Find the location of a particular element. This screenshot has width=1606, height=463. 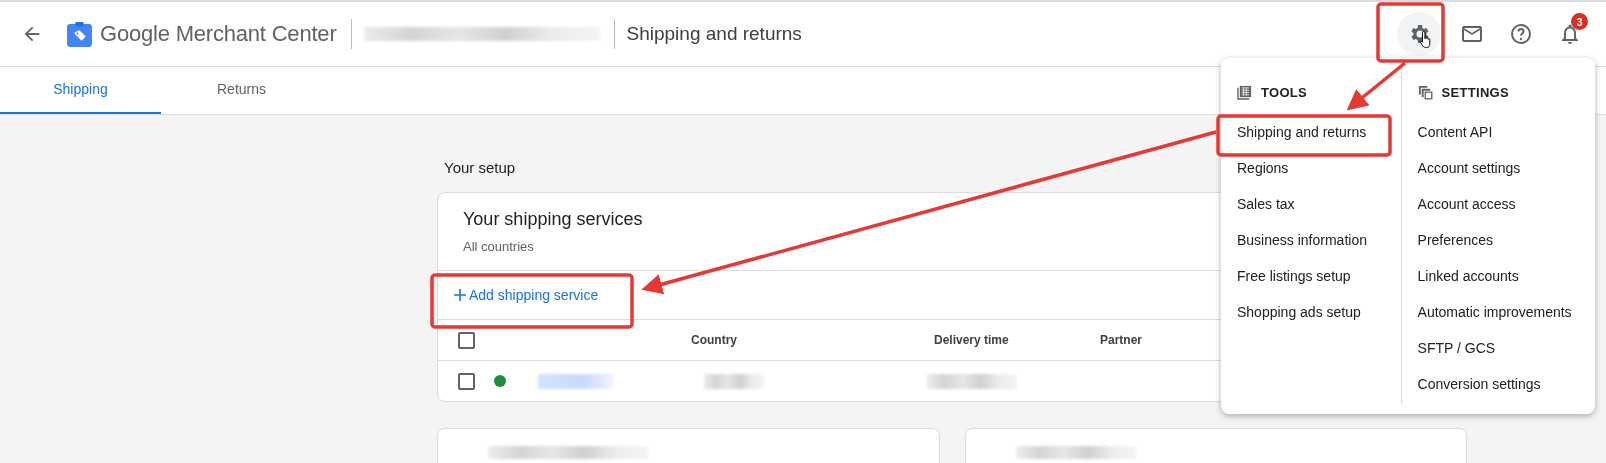

menu-item: Account settings is located at coordinates (1506, 168).